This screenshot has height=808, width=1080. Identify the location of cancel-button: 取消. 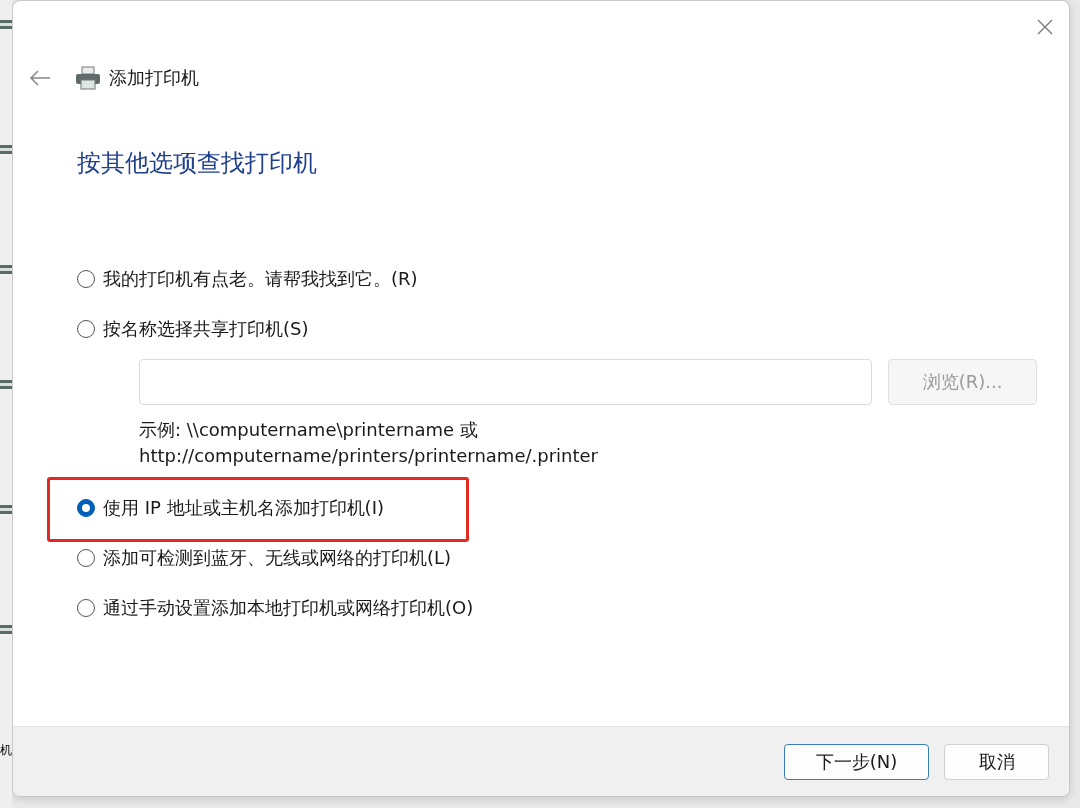
(996, 761).